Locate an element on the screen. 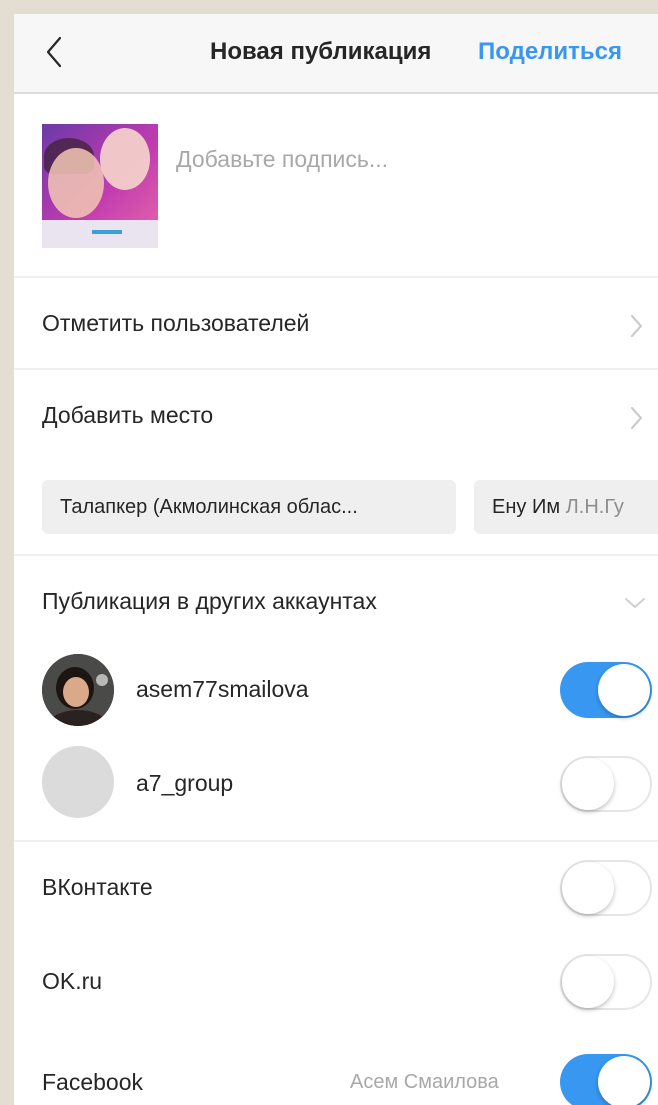 The image size is (658, 1105). vk-toggle is located at coordinates (606, 888).